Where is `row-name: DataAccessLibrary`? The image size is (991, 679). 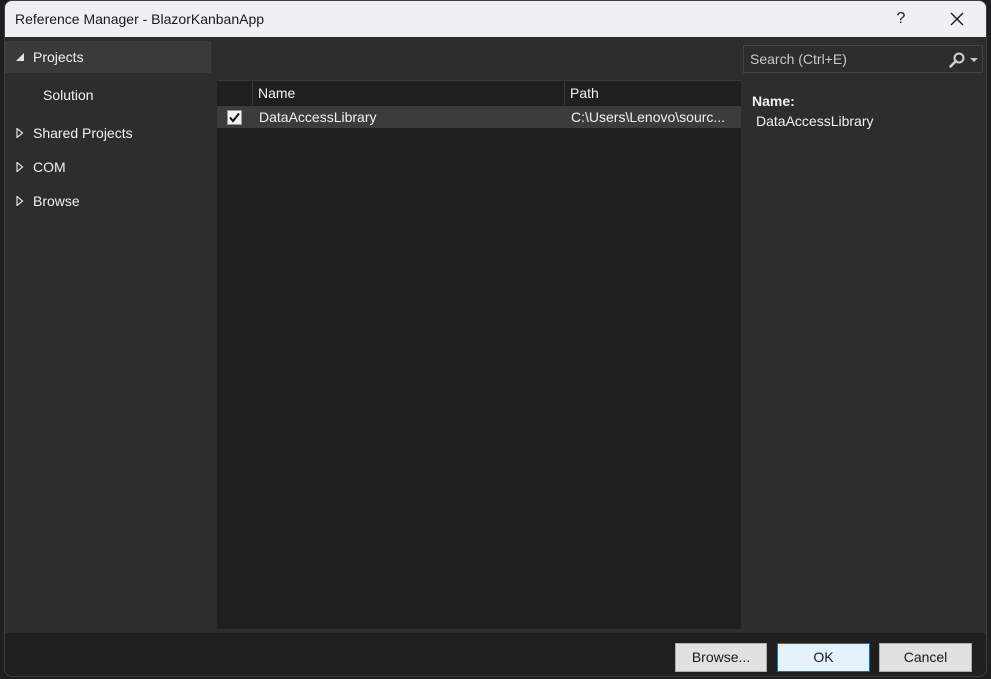 row-name: DataAccessLibrary is located at coordinates (318, 117).